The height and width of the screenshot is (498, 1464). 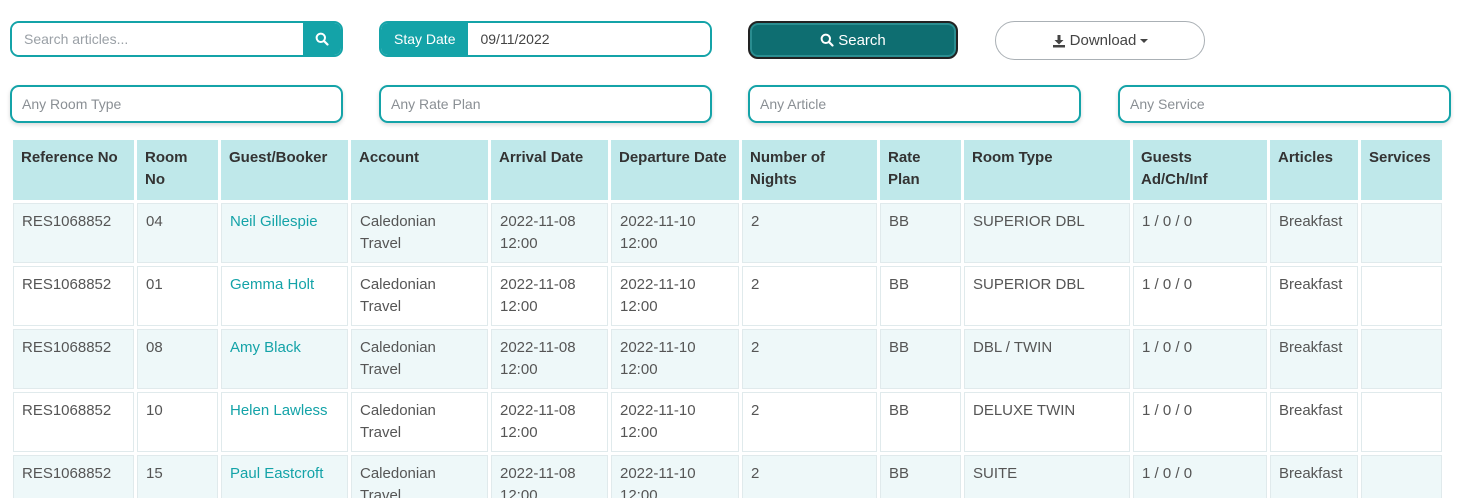 What do you see at coordinates (1144, 40) in the screenshot?
I see `caret-down-icon` at bounding box center [1144, 40].